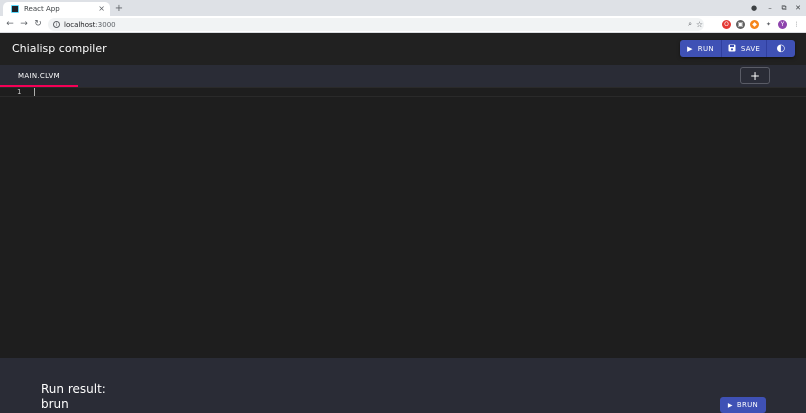 This screenshot has height=413, width=806. Describe the element at coordinates (784, 8) in the screenshot. I see `restore-icon: ⧉` at that location.